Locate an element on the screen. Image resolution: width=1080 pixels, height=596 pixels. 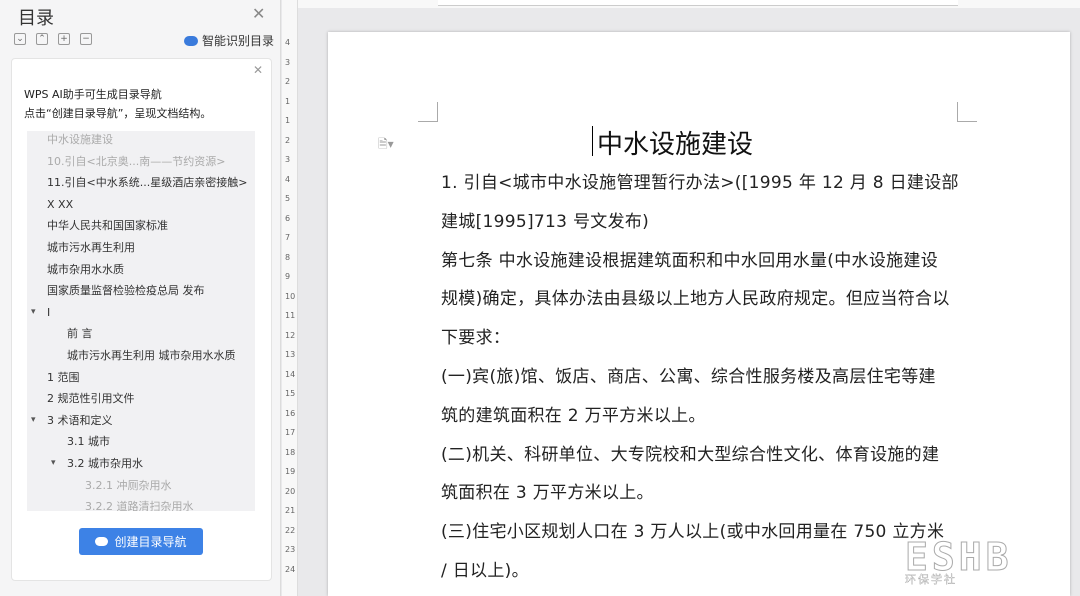
ruler-tick-label: 20 is located at coordinates (290, 491).